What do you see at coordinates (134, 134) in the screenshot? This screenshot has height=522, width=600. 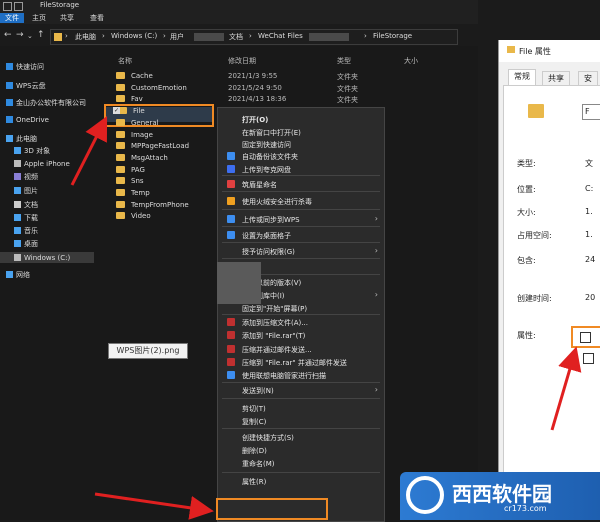 I see `file-row: Image` at bounding box center [134, 134].